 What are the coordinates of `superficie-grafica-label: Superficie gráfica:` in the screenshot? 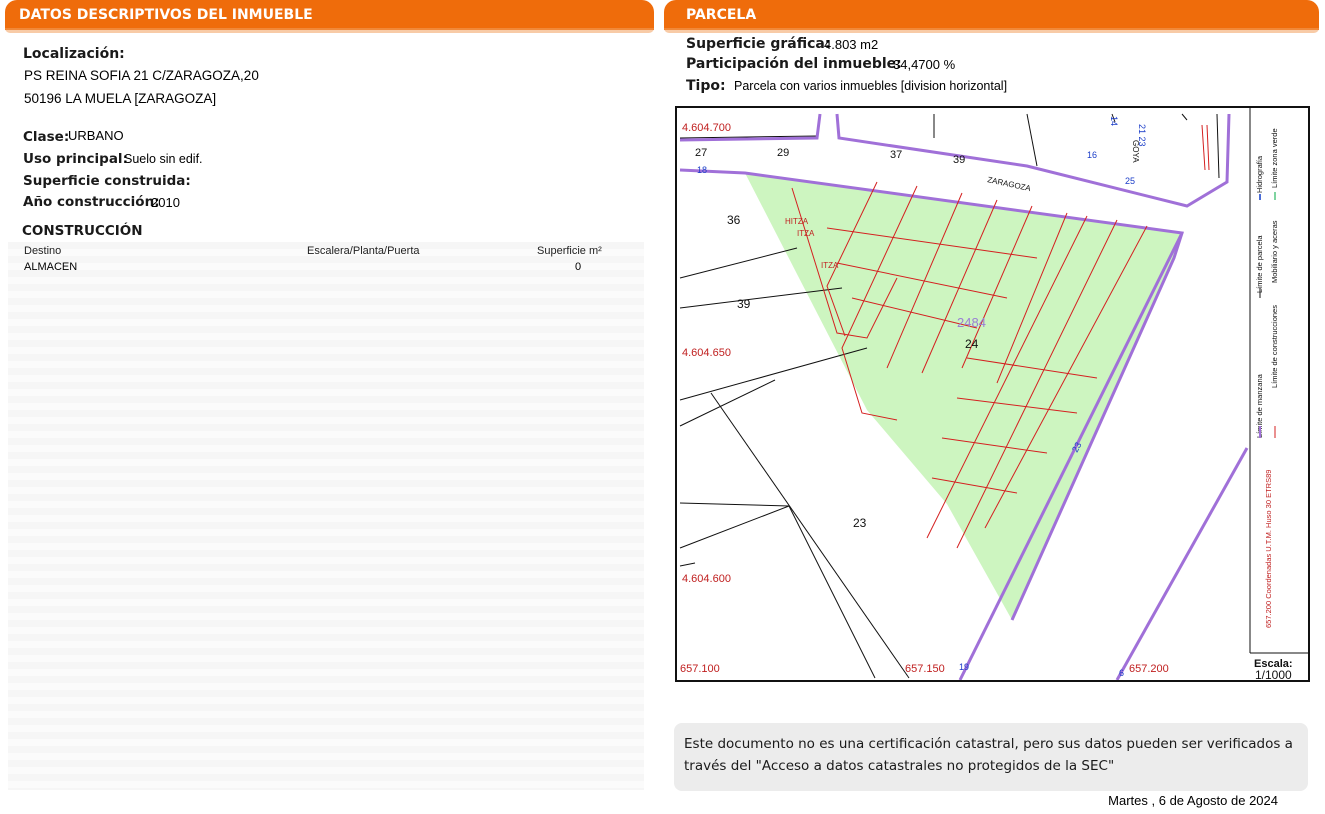 It's located at (758, 44).